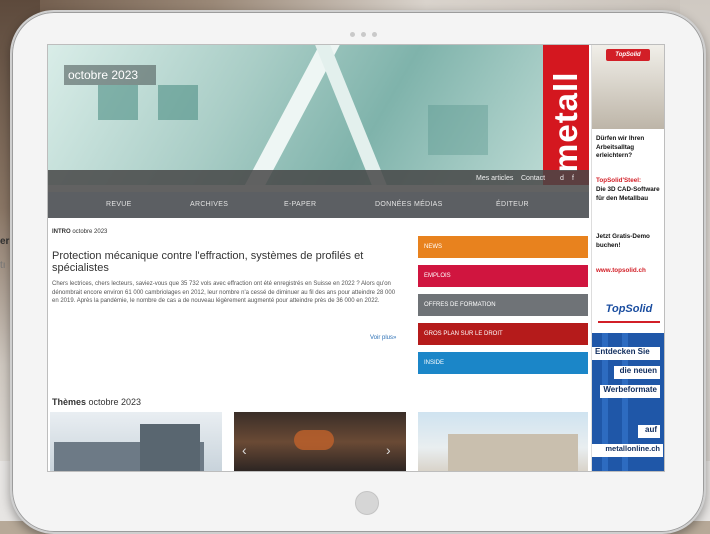 This screenshot has height=534, width=710. I want to click on category-jobs: EMPLOIS, so click(503, 276).